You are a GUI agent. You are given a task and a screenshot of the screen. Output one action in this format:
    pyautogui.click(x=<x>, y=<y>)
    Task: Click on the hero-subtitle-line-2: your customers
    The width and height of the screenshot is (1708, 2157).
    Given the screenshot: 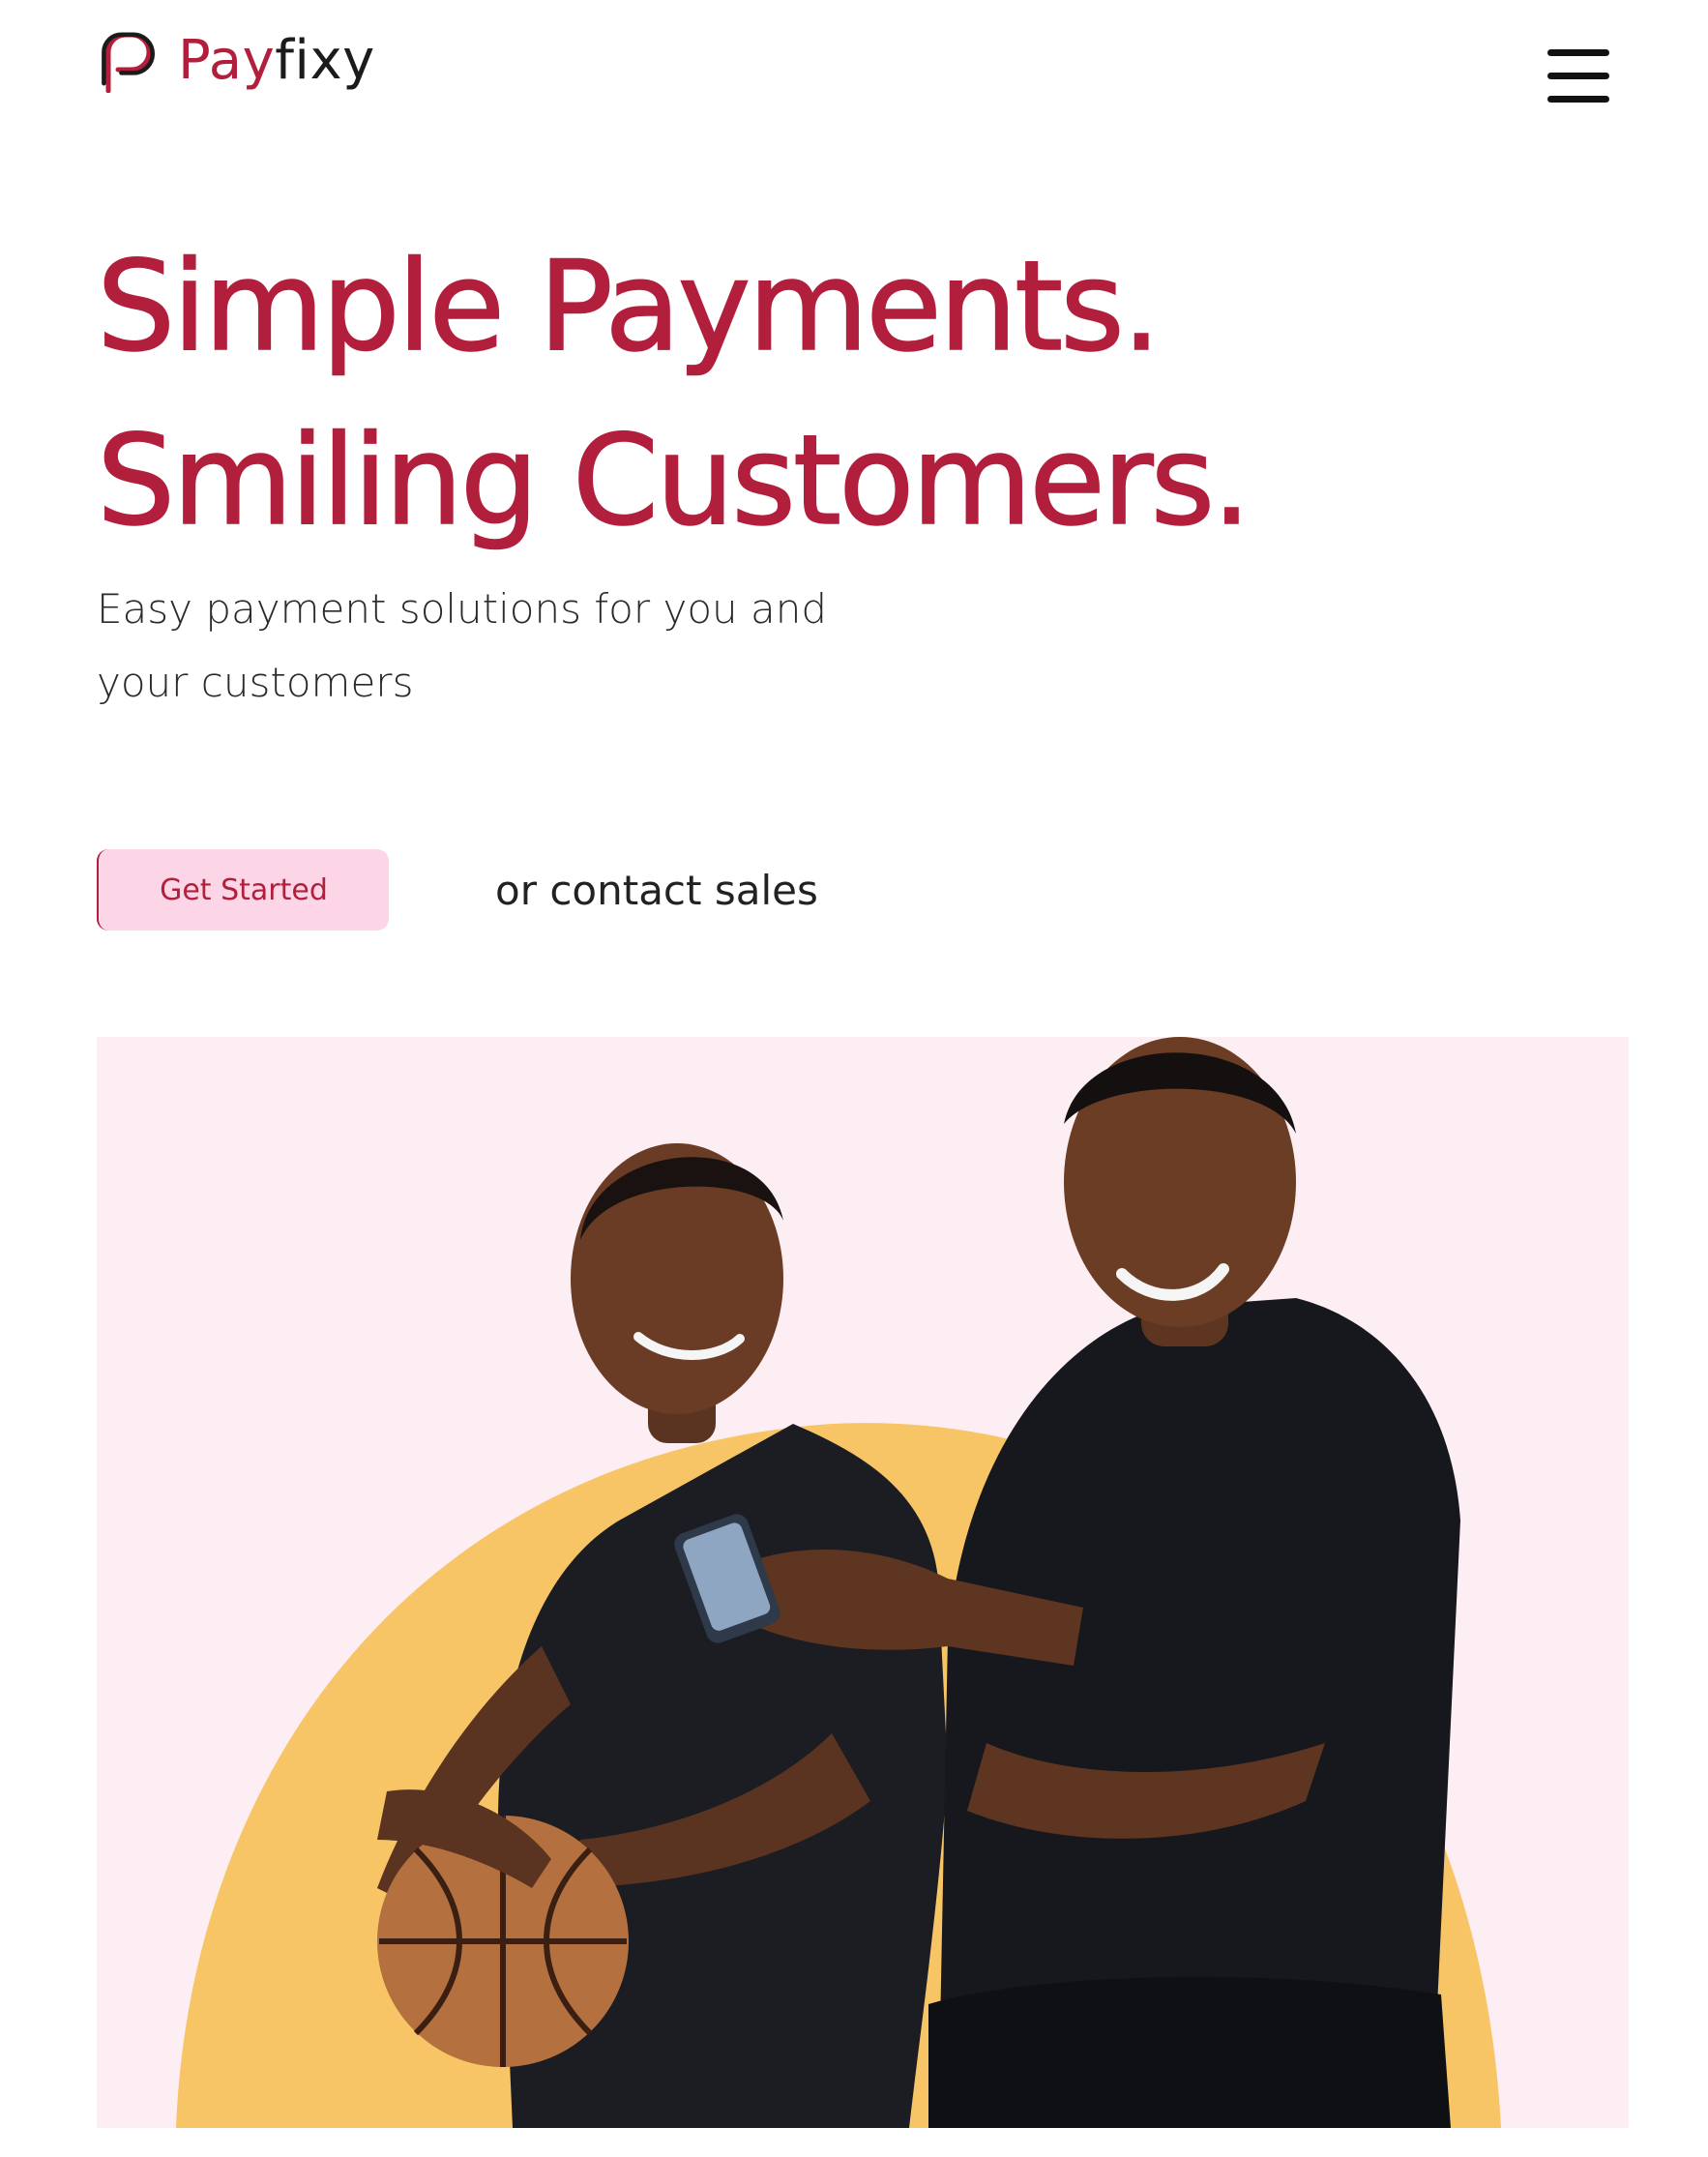 What is the action you would take?
    pyautogui.click(x=255, y=682)
    